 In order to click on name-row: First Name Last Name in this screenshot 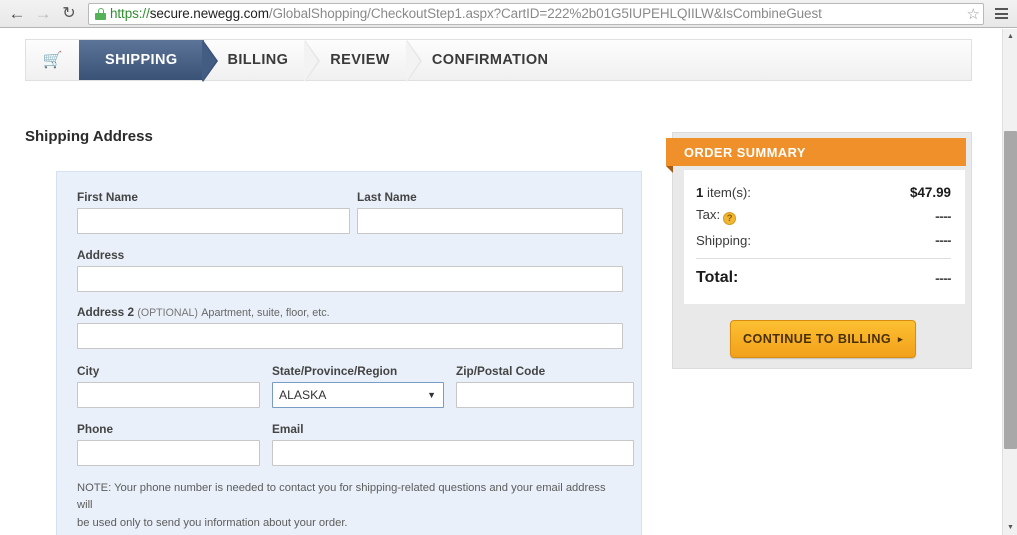, I will do `click(350, 212)`.